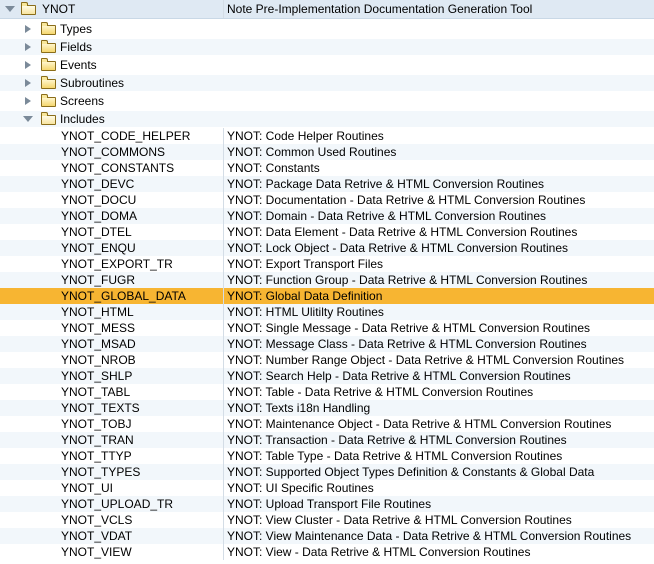 This screenshot has width=654, height=564. Describe the element at coordinates (438, 488) in the screenshot. I see `include-description: YNOT: UI Specific Routines` at that location.